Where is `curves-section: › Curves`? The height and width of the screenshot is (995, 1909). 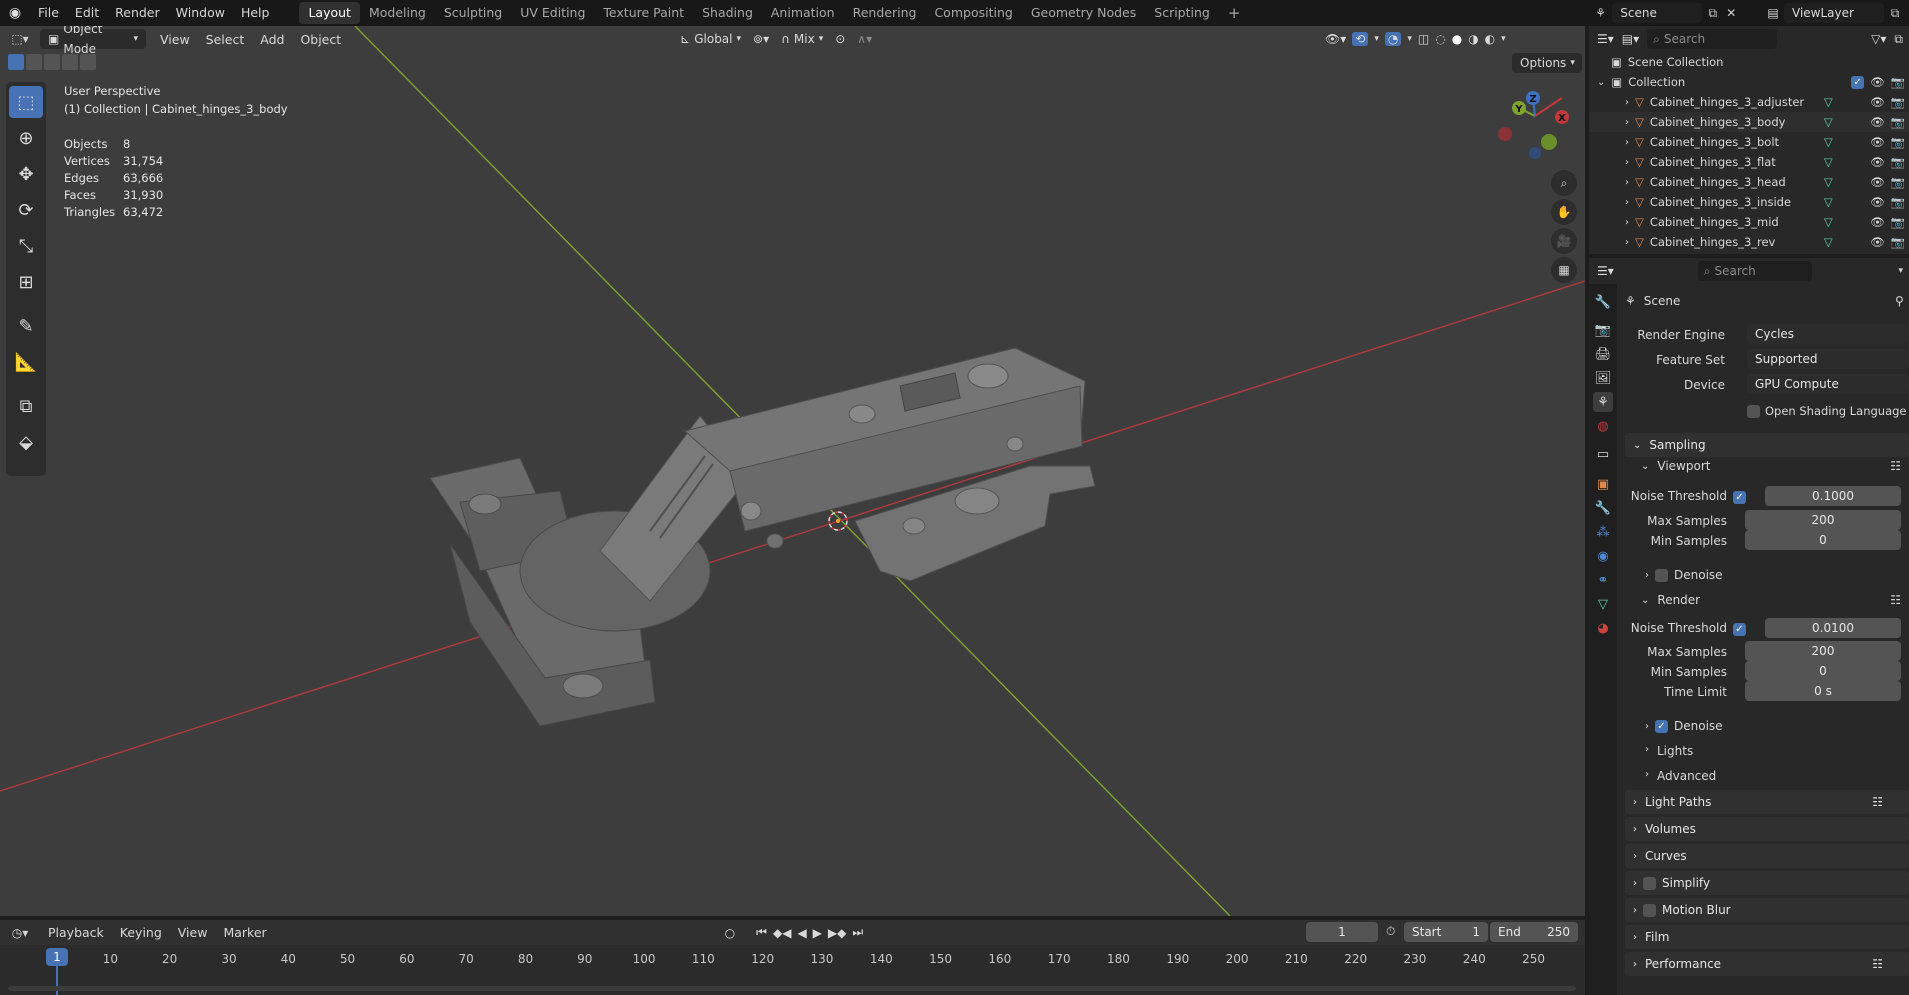 curves-section: › Curves is located at coordinates (1767, 856).